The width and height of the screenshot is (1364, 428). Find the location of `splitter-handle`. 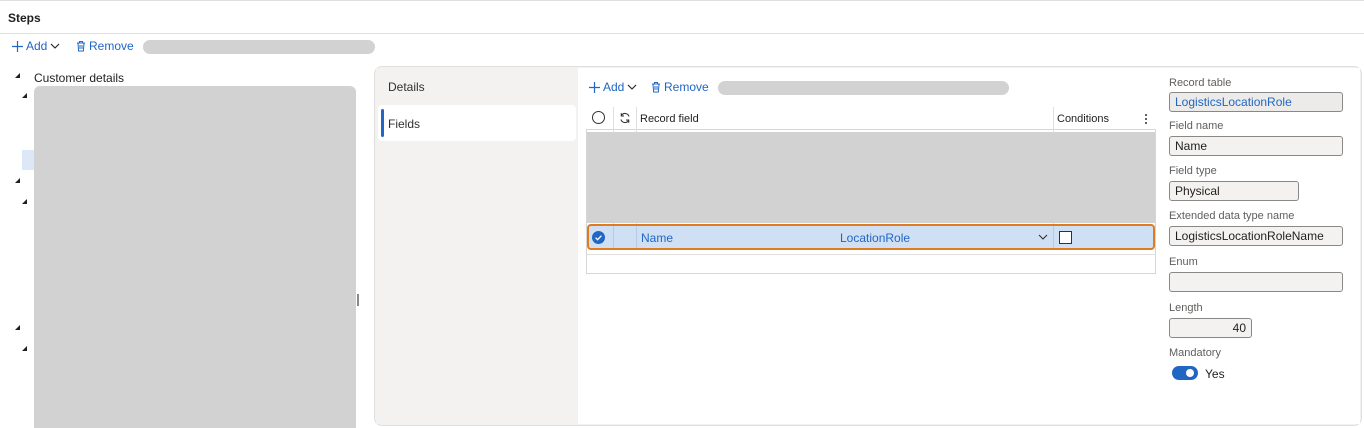

splitter-handle is located at coordinates (358, 300).